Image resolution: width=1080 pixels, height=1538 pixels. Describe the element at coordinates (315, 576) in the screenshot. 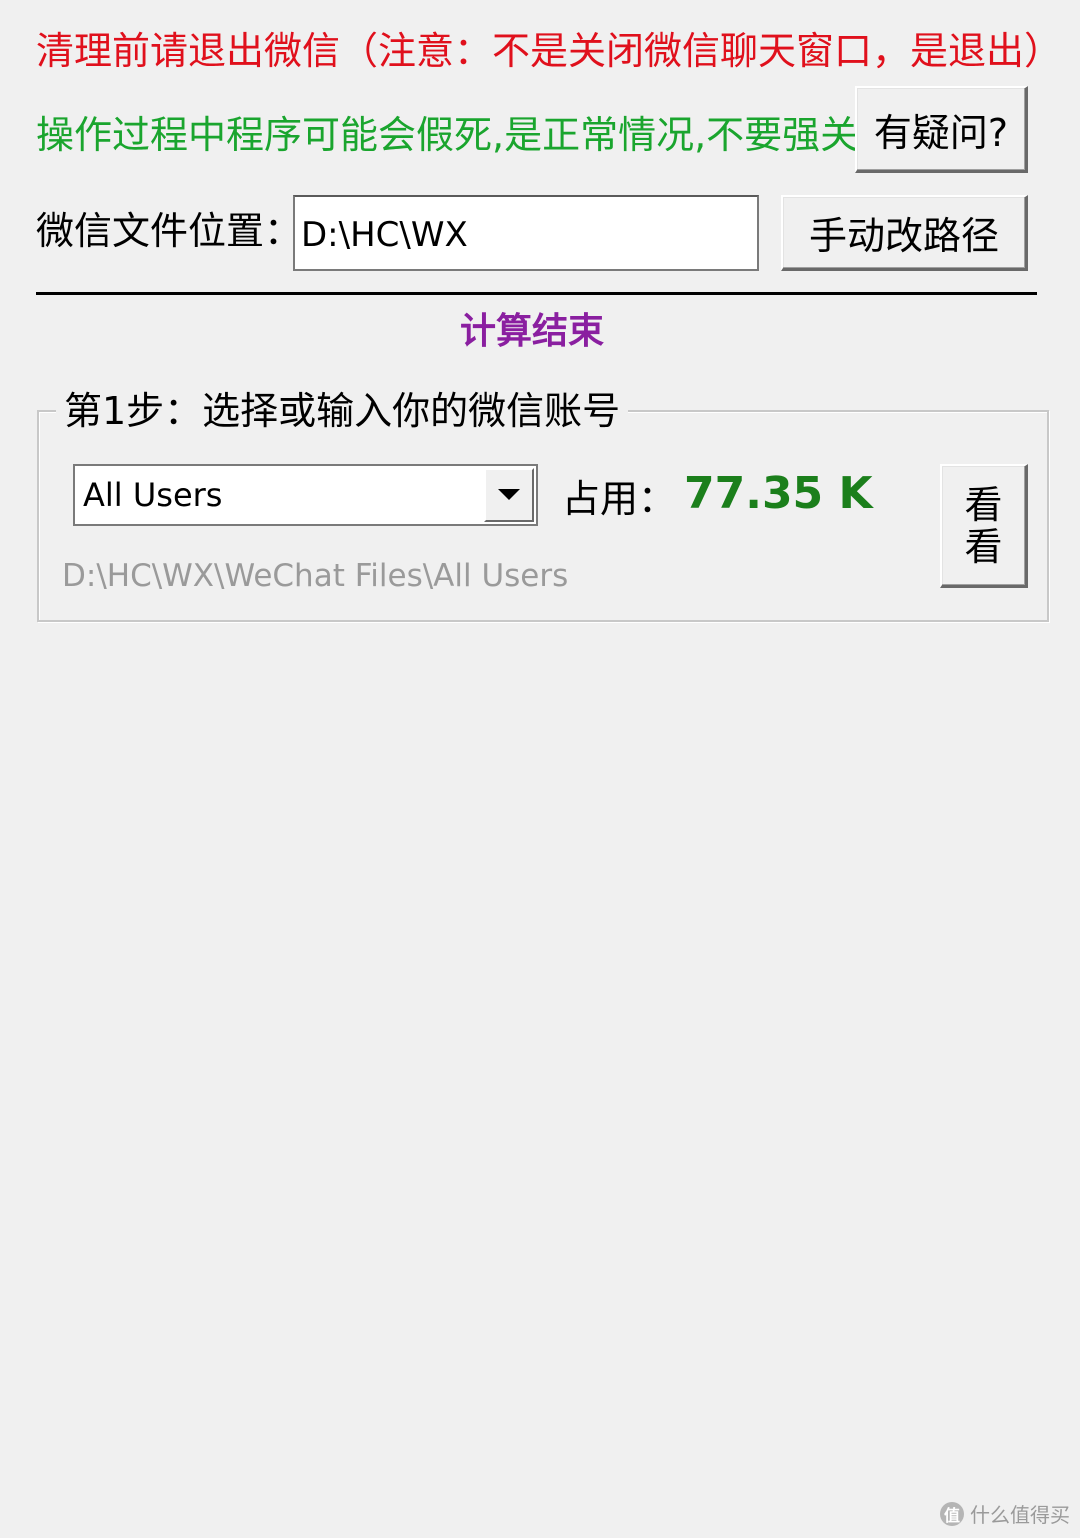

I see `account-full-path: D:\HC\WX\WeChat Files\All Users` at that location.